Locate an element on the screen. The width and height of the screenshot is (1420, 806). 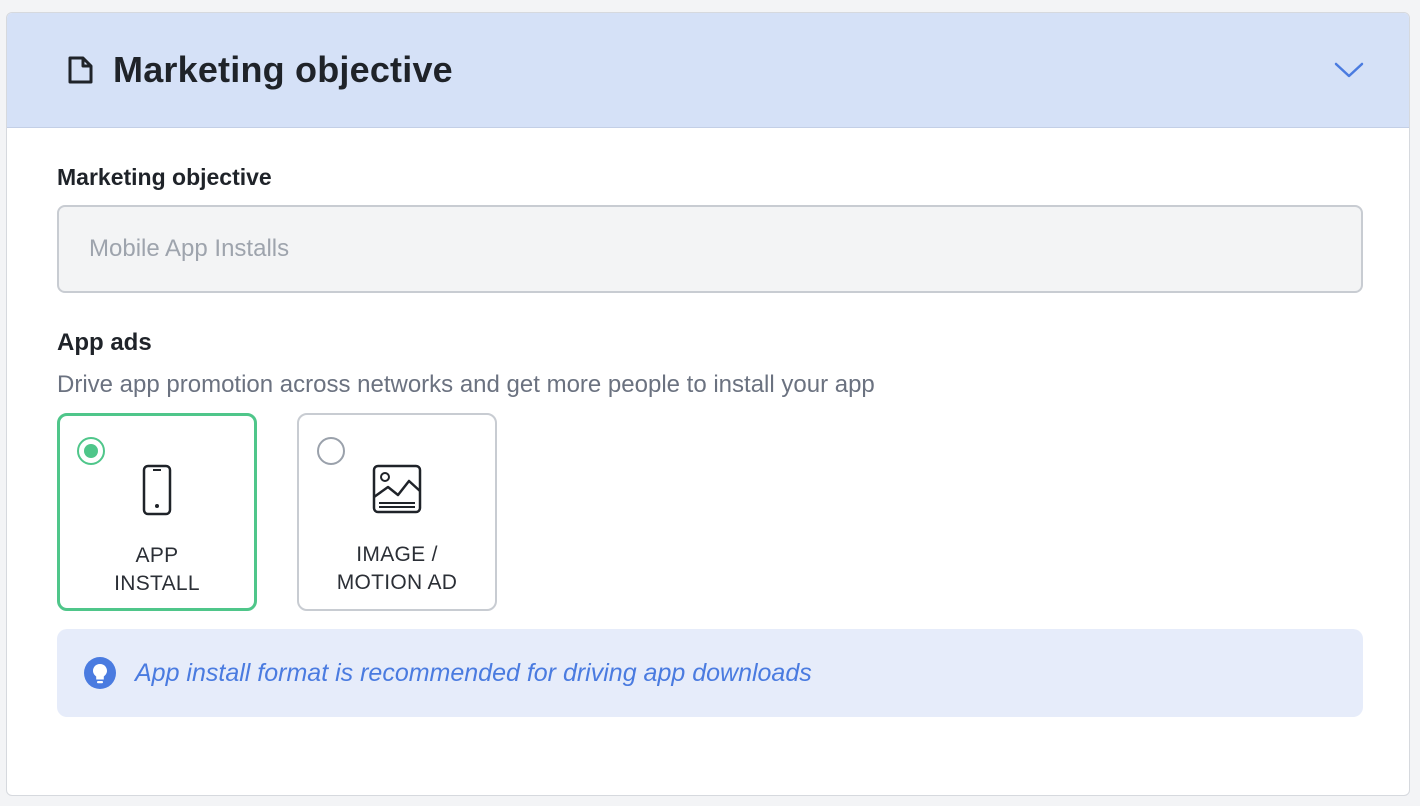
image-icon is located at coordinates (397, 489).